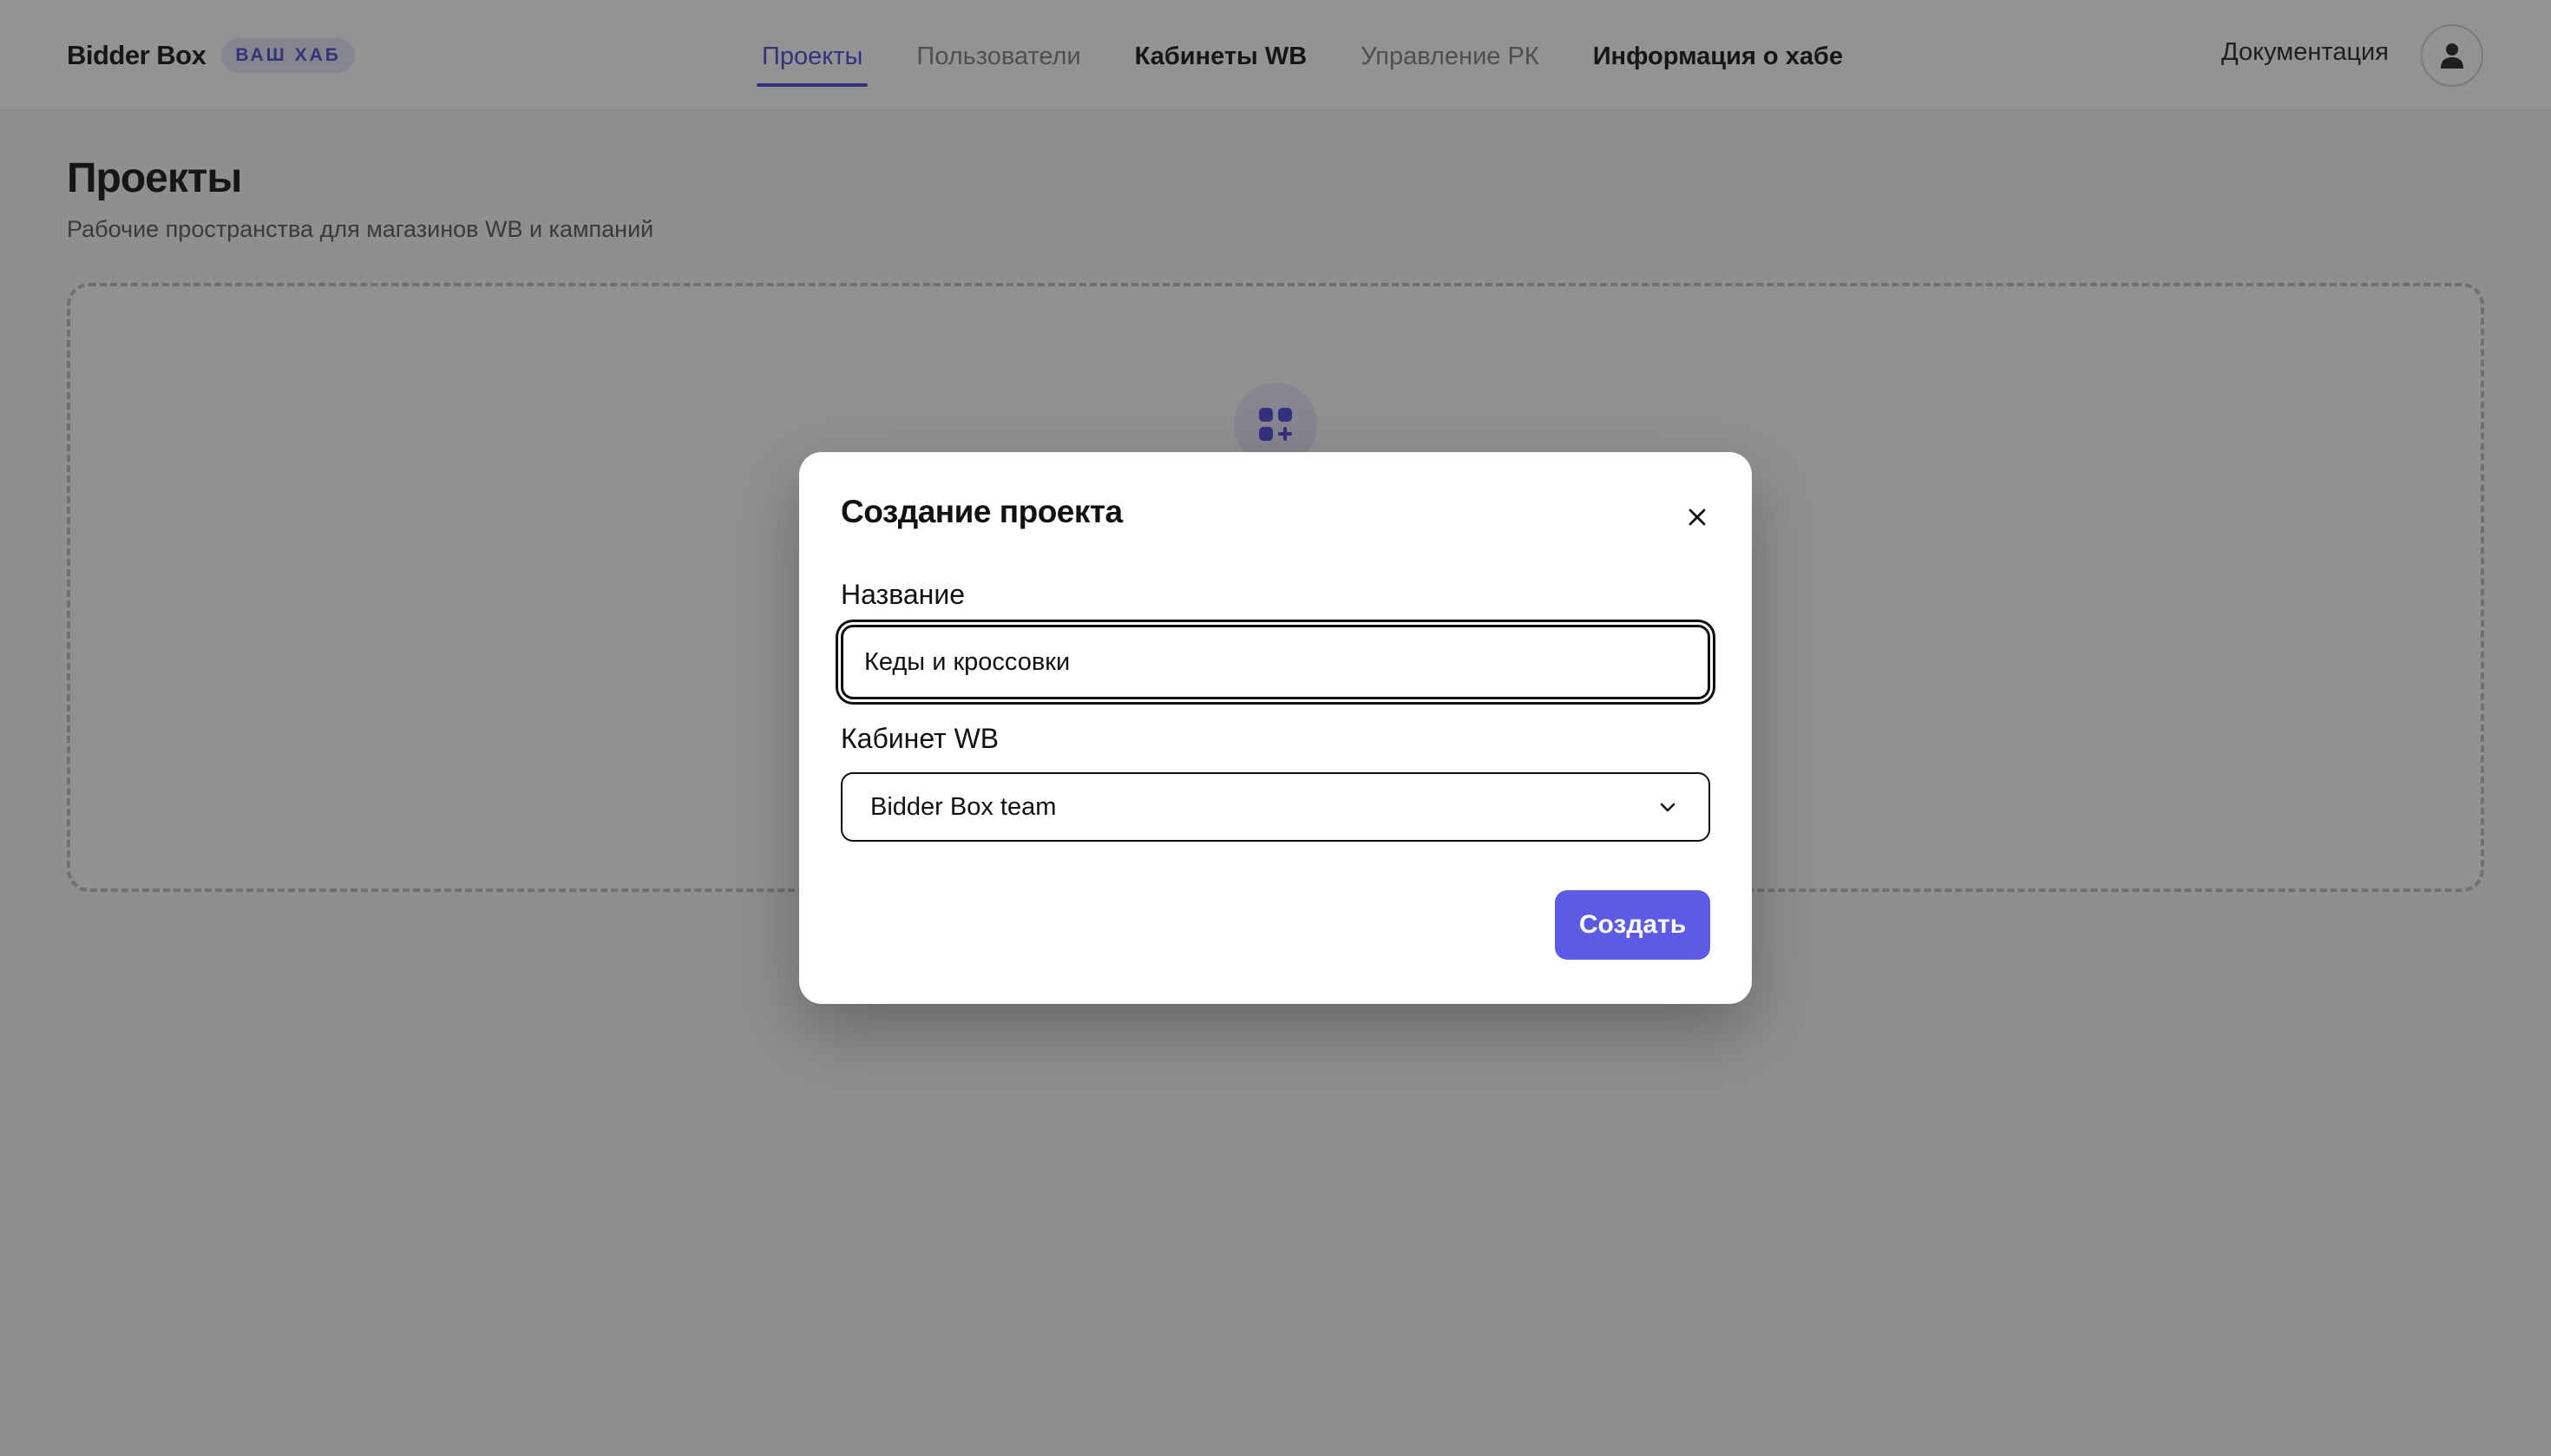 This screenshot has height=1456, width=2551. What do you see at coordinates (903, 594) in the screenshot?
I see `project-name-label: Название` at bounding box center [903, 594].